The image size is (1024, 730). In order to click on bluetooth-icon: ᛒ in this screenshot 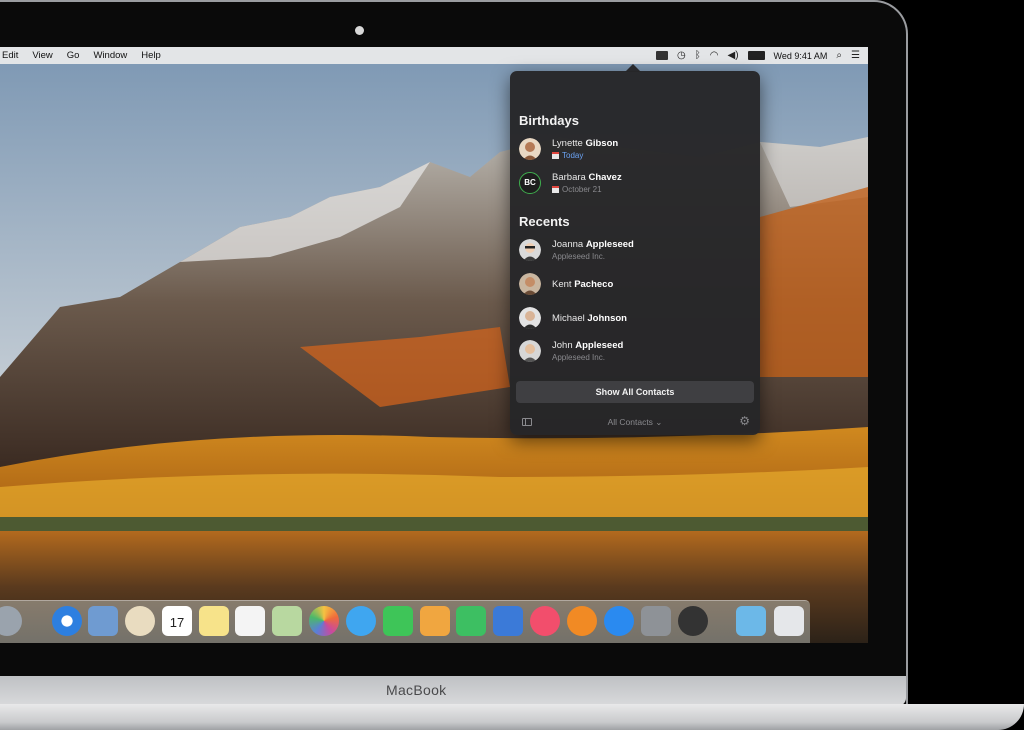, I will do `click(698, 55)`.